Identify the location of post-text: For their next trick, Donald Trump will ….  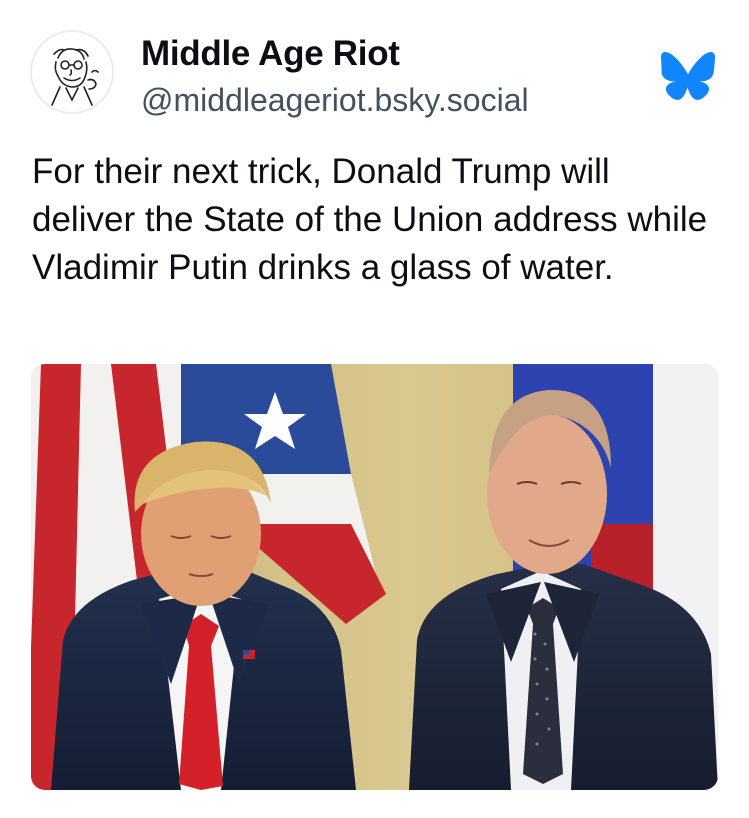
(370, 219).